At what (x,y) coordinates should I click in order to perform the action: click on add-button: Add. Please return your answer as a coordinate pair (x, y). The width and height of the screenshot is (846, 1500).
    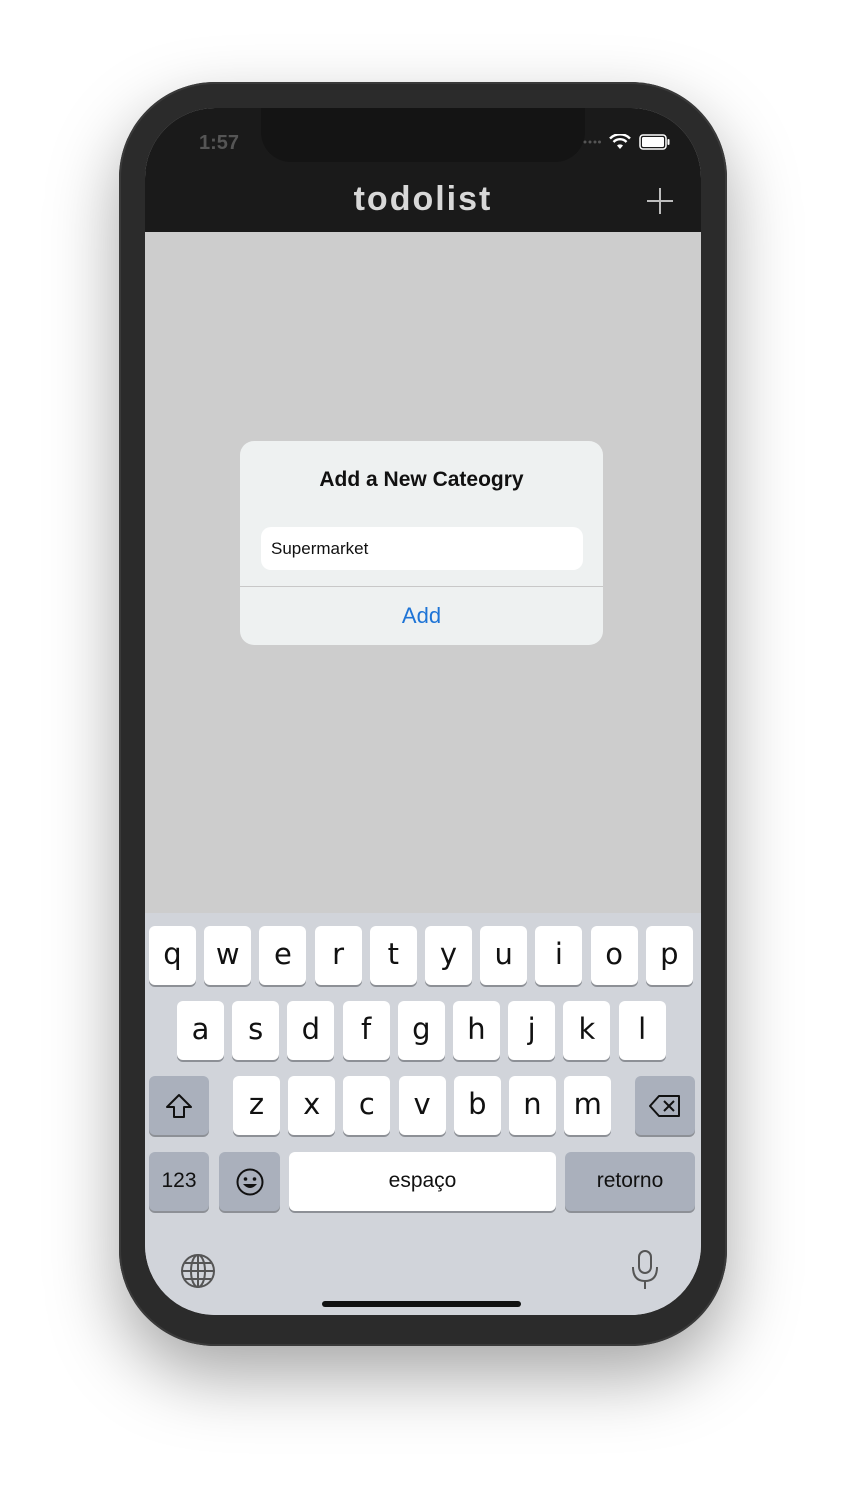
    Looking at the image, I should click on (421, 616).